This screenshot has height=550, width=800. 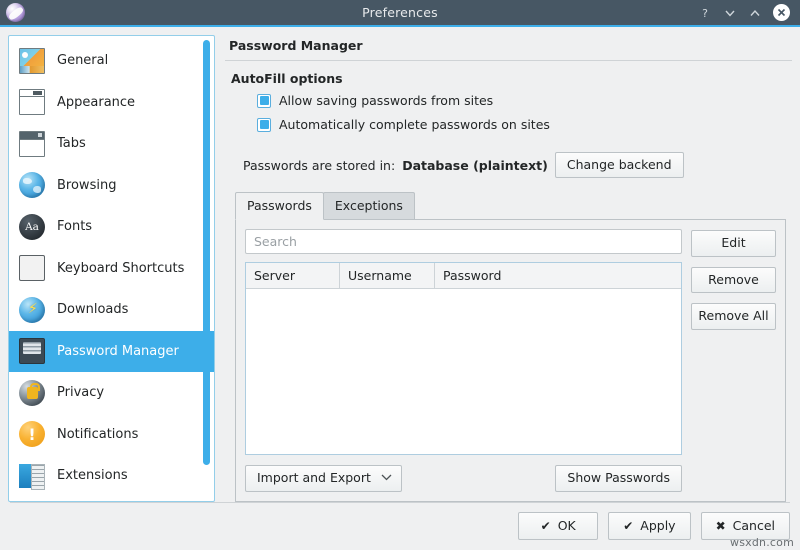 I want to click on chevron-down-icon, so click(x=386, y=478).